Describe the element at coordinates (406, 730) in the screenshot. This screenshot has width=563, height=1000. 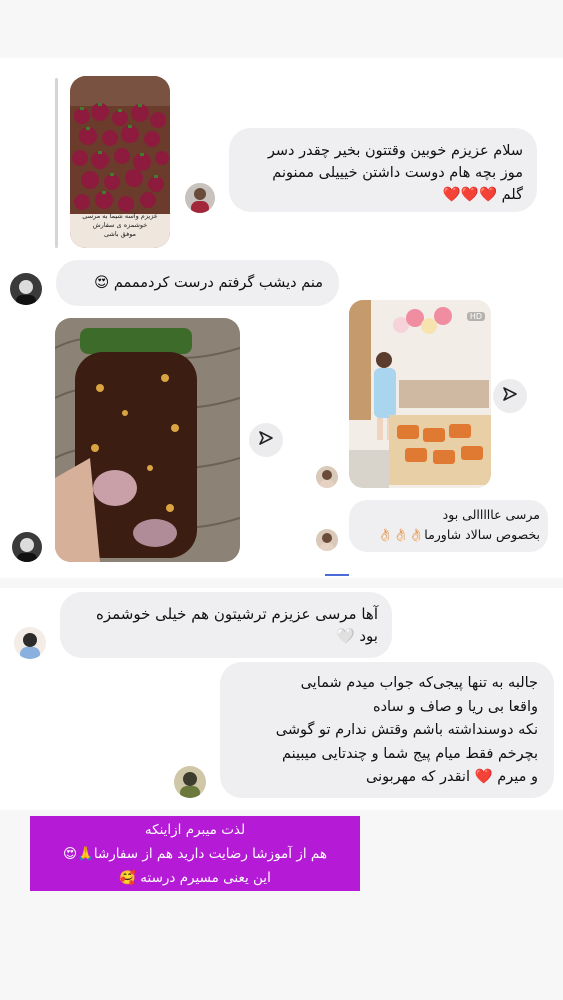
I see `message-line: نکه دوسنداشته باشم وقتش ندارم تو گوشی` at that location.